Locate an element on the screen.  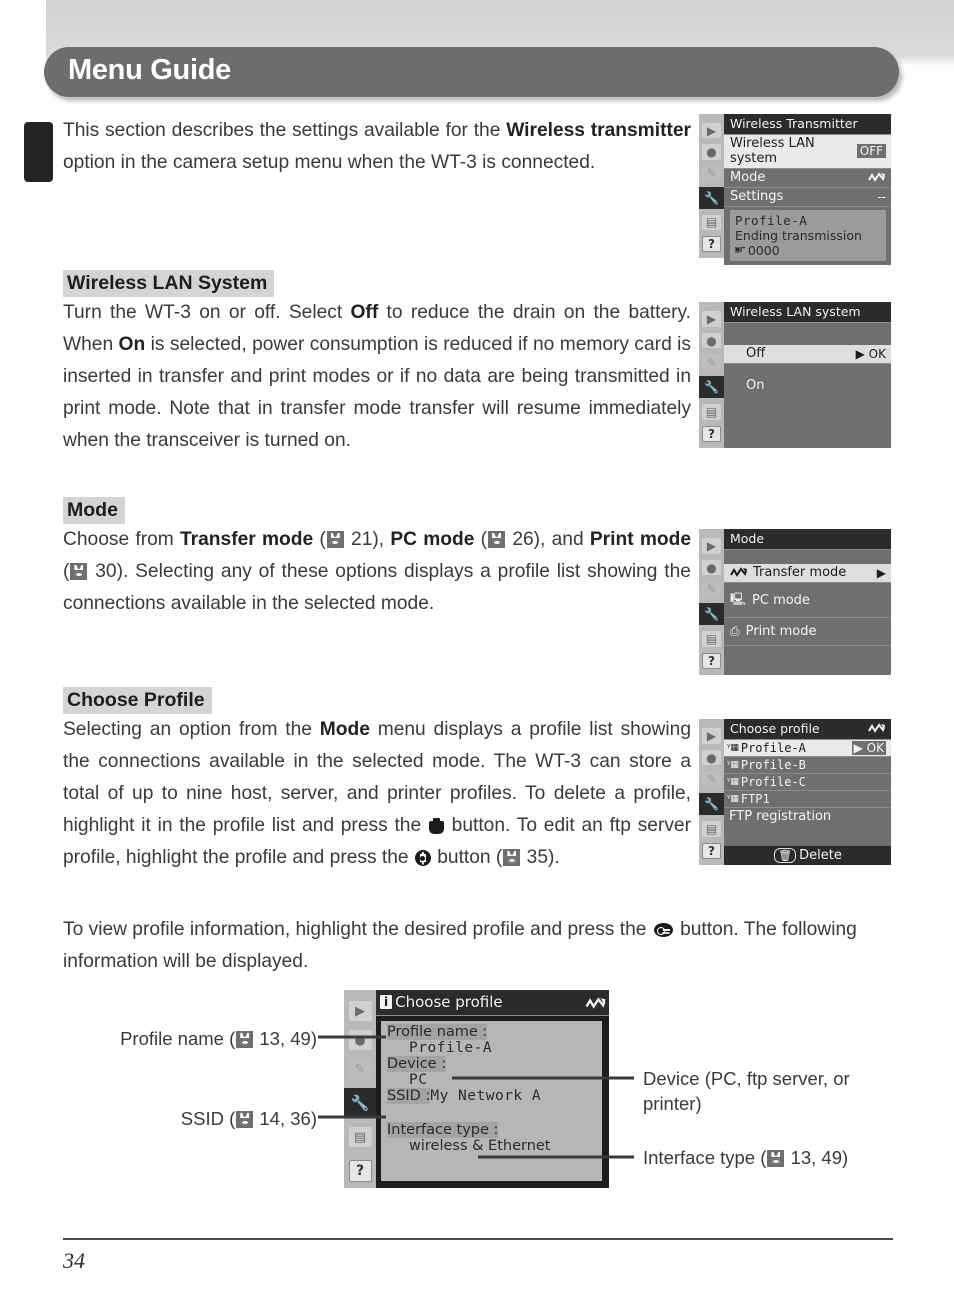
mode-mid-2: ), and is located at coordinates (561, 539).